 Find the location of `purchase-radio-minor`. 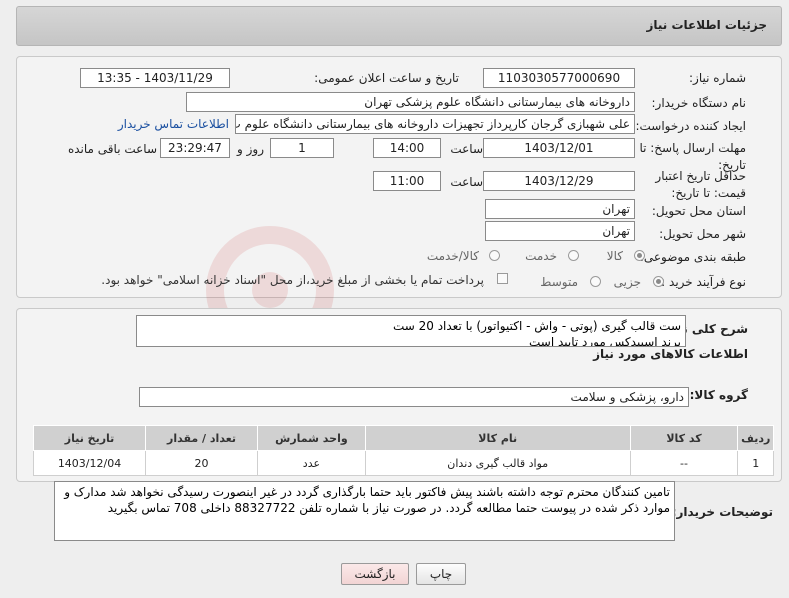

purchase-radio-minor is located at coordinates (658, 281).